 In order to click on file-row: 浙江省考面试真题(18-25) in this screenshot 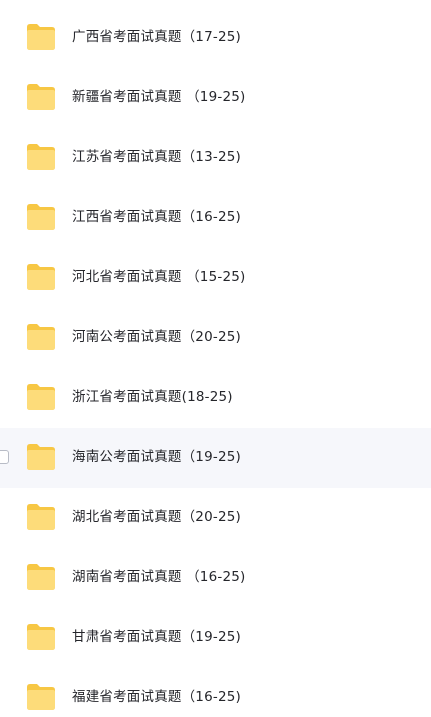, I will do `click(215, 398)`.